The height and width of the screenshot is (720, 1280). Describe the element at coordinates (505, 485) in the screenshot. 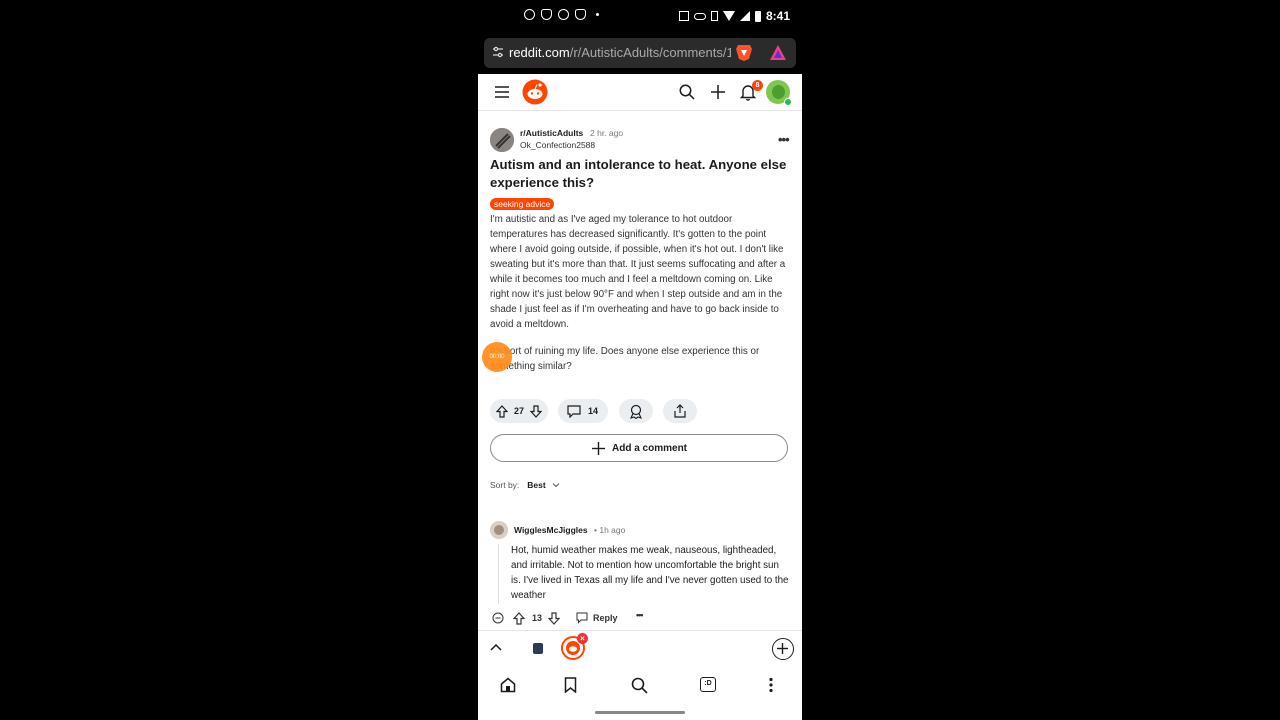

I see `sort-label: Sort by:` at that location.